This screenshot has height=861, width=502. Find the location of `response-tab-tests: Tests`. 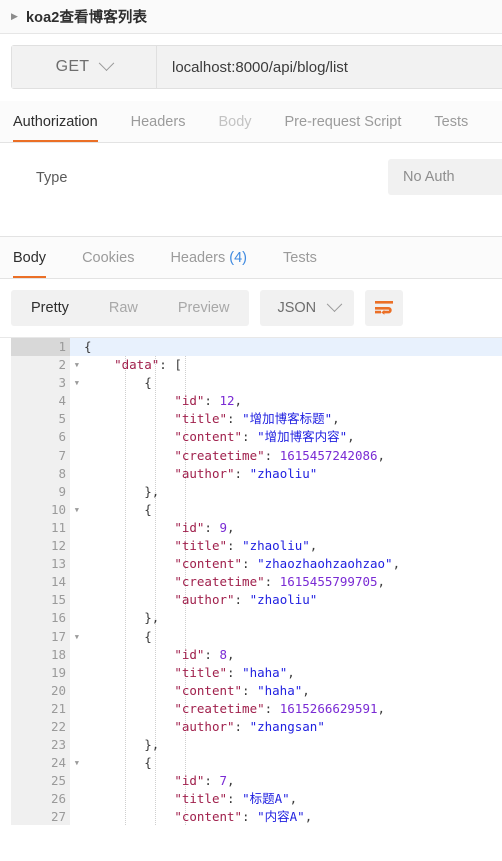

response-tab-tests: Tests is located at coordinates (300, 264).